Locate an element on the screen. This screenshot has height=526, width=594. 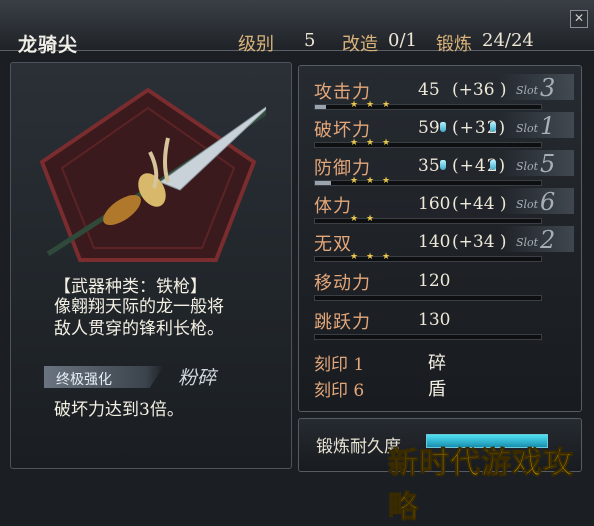
stat-value: 59 is located at coordinates (429, 128).